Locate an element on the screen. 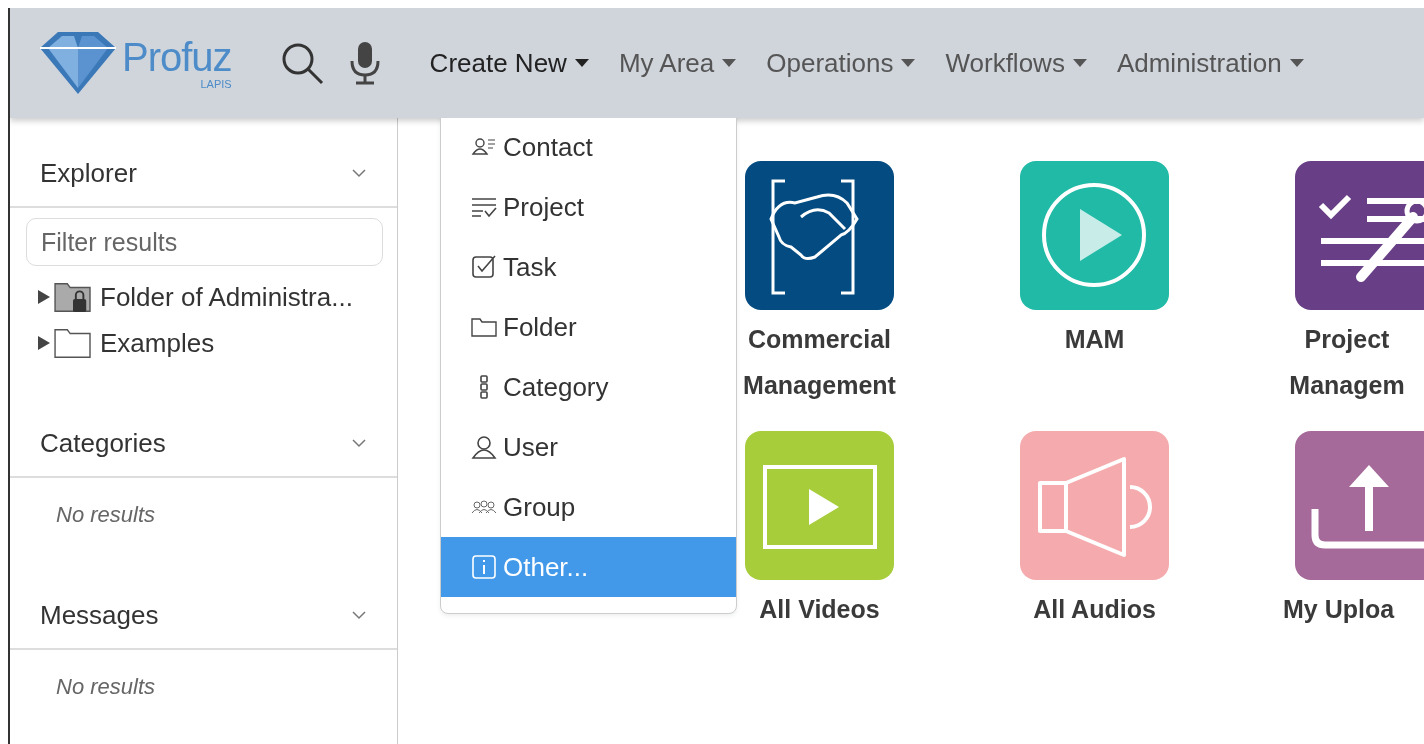 The width and height of the screenshot is (1424, 744). checkbox-icon is located at coordinates (484, 267).